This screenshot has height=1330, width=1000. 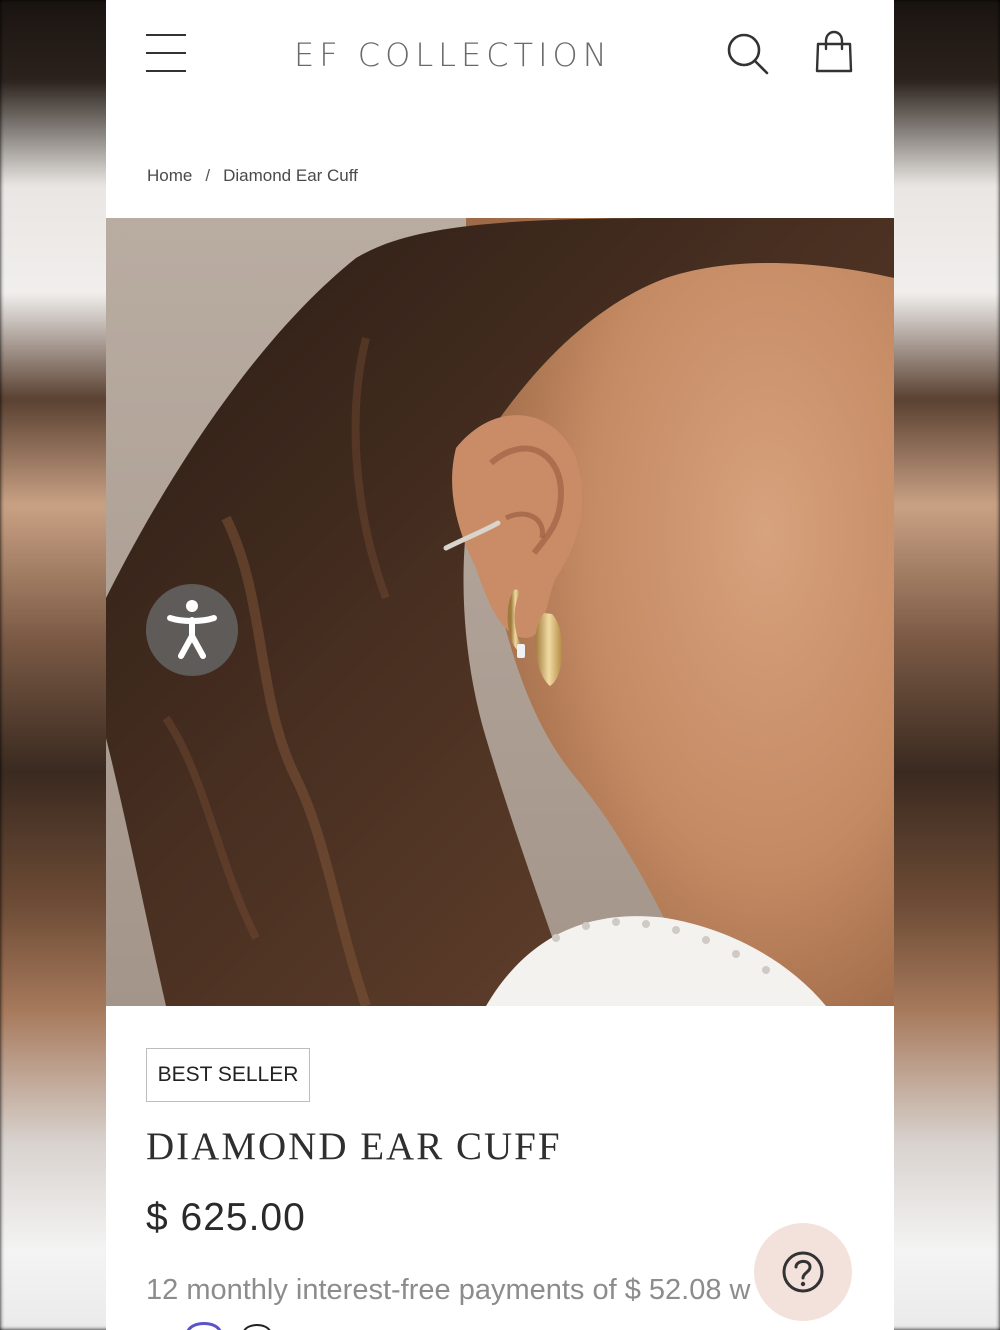 I want to click on best-seller-badge: BEST SELLER, so click(x=228, y=1075).